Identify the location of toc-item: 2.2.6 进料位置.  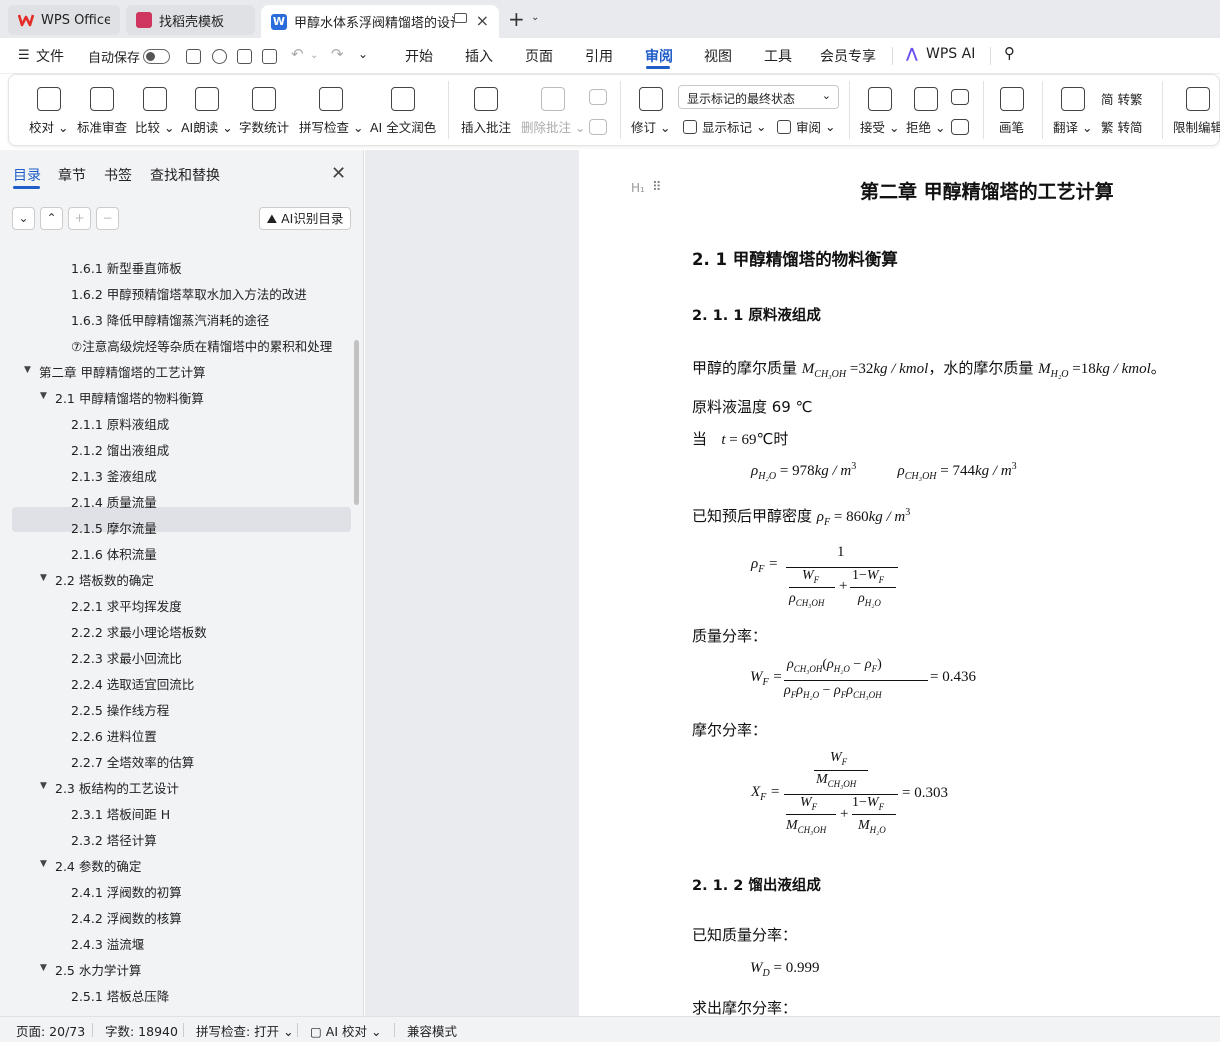
(114, 735).